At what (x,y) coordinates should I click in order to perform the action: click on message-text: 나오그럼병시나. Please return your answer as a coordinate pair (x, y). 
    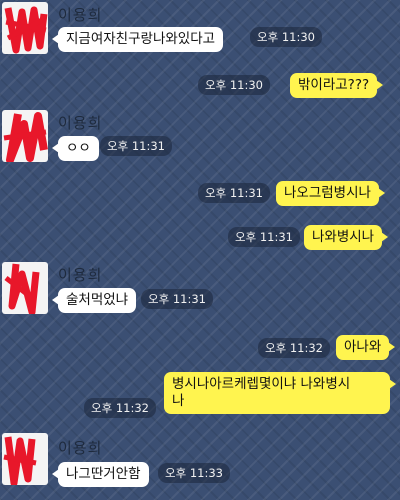
    Looking at the image, I should click on (327, 193).